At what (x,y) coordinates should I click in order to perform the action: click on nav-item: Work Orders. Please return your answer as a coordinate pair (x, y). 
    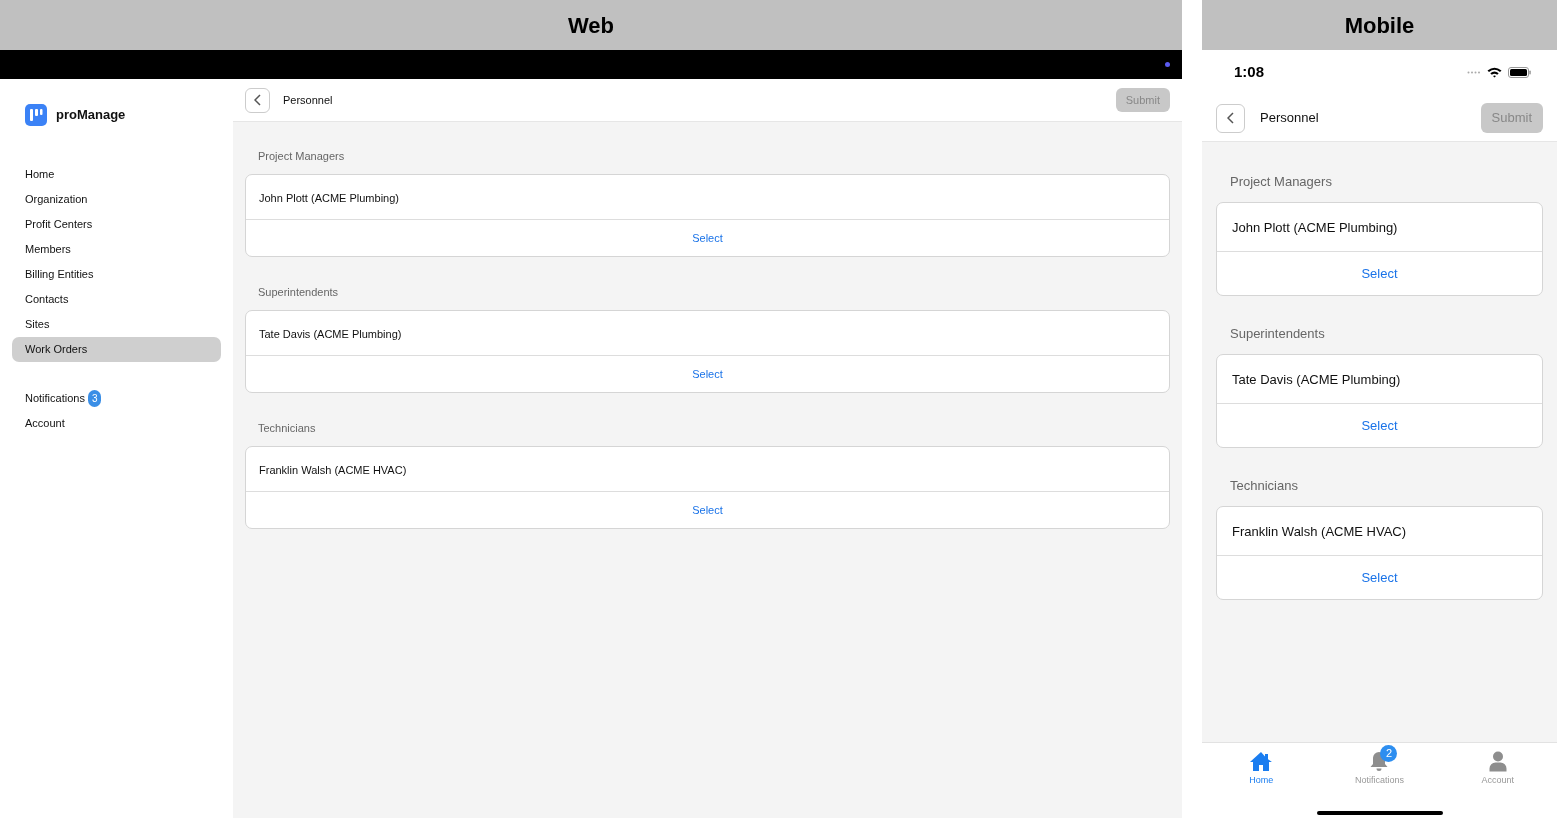
    Looking at the image, I should click on (116, 349).